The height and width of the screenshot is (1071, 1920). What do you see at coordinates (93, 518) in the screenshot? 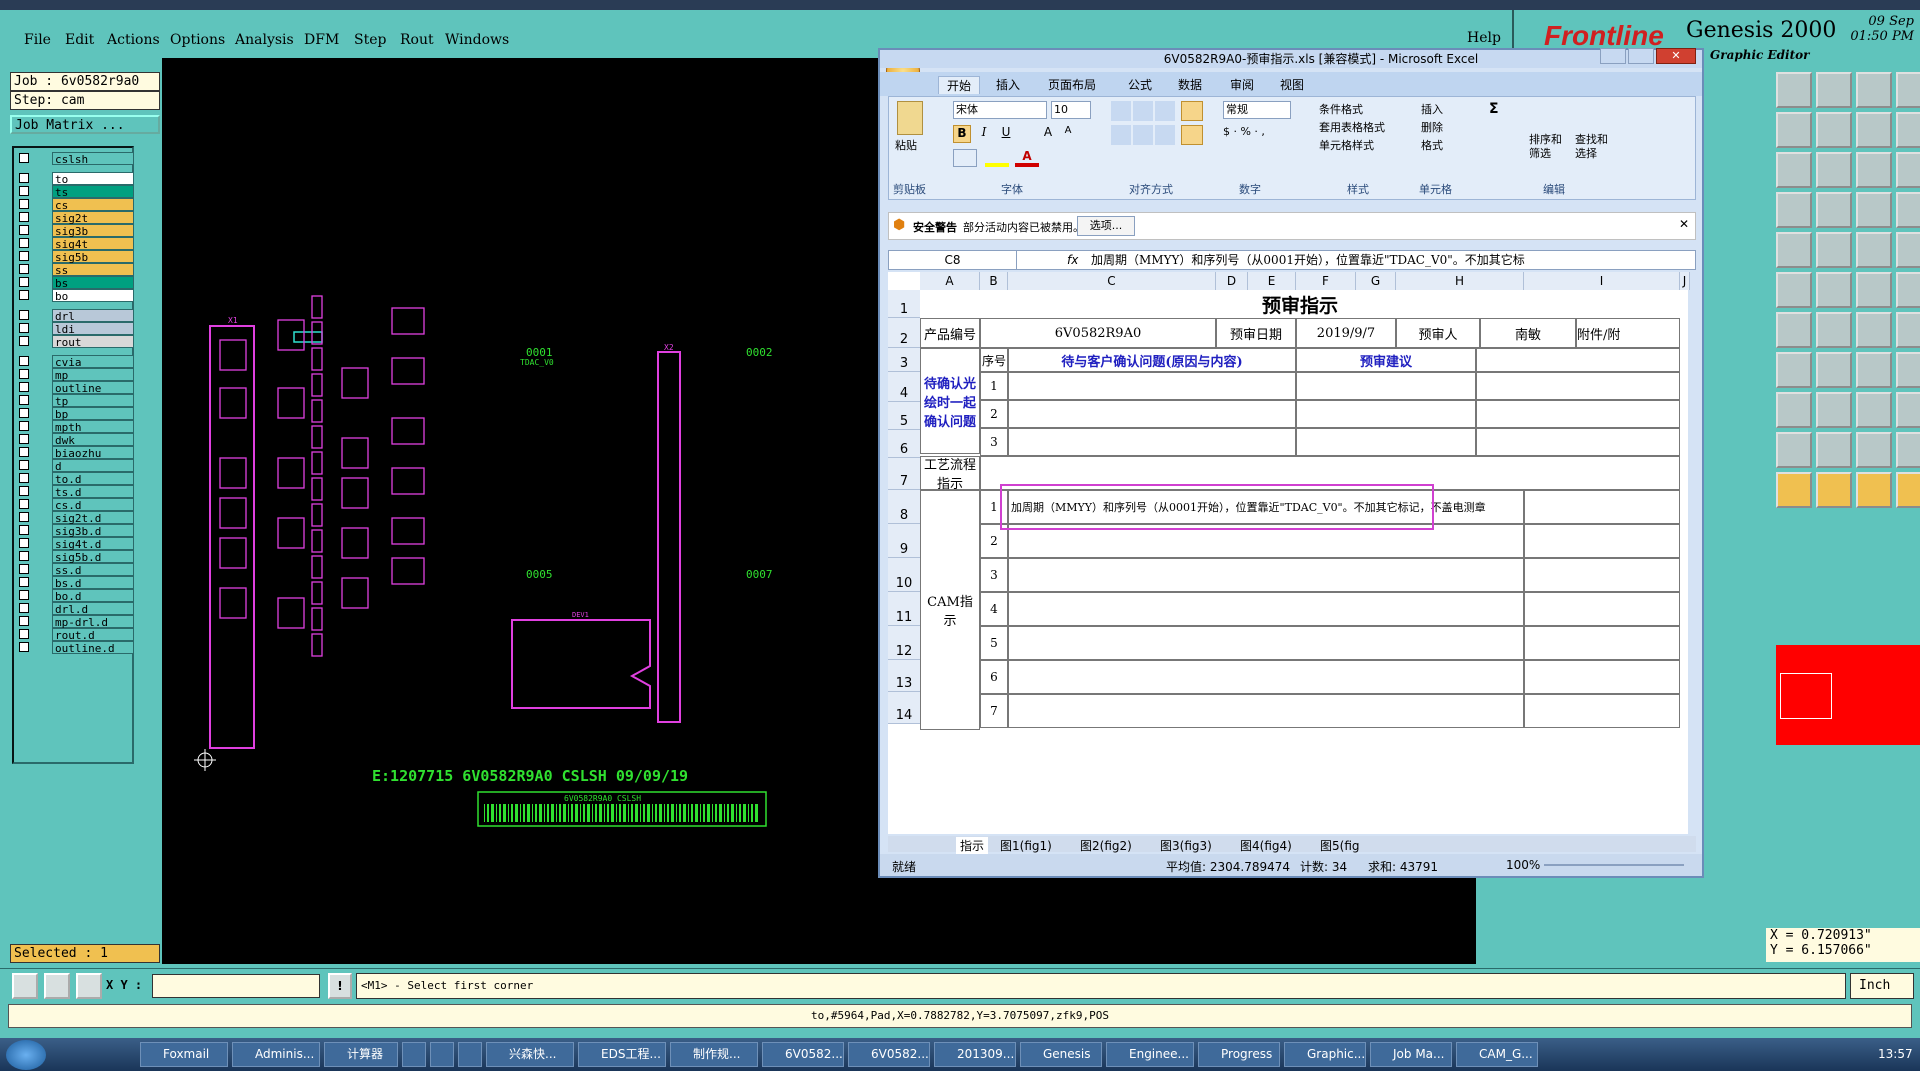
I see `layer-name: sig2t.d` at bounding box center [93, 518].